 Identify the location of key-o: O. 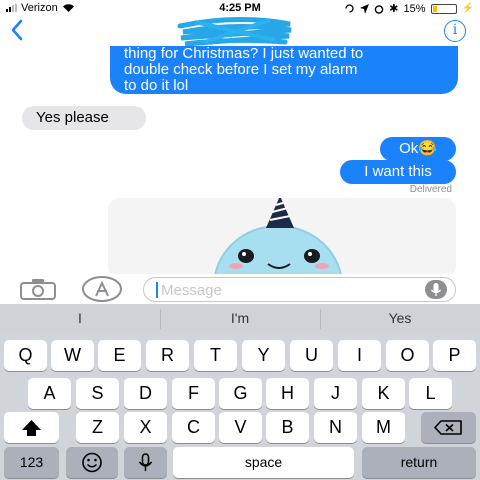
(407, 355).